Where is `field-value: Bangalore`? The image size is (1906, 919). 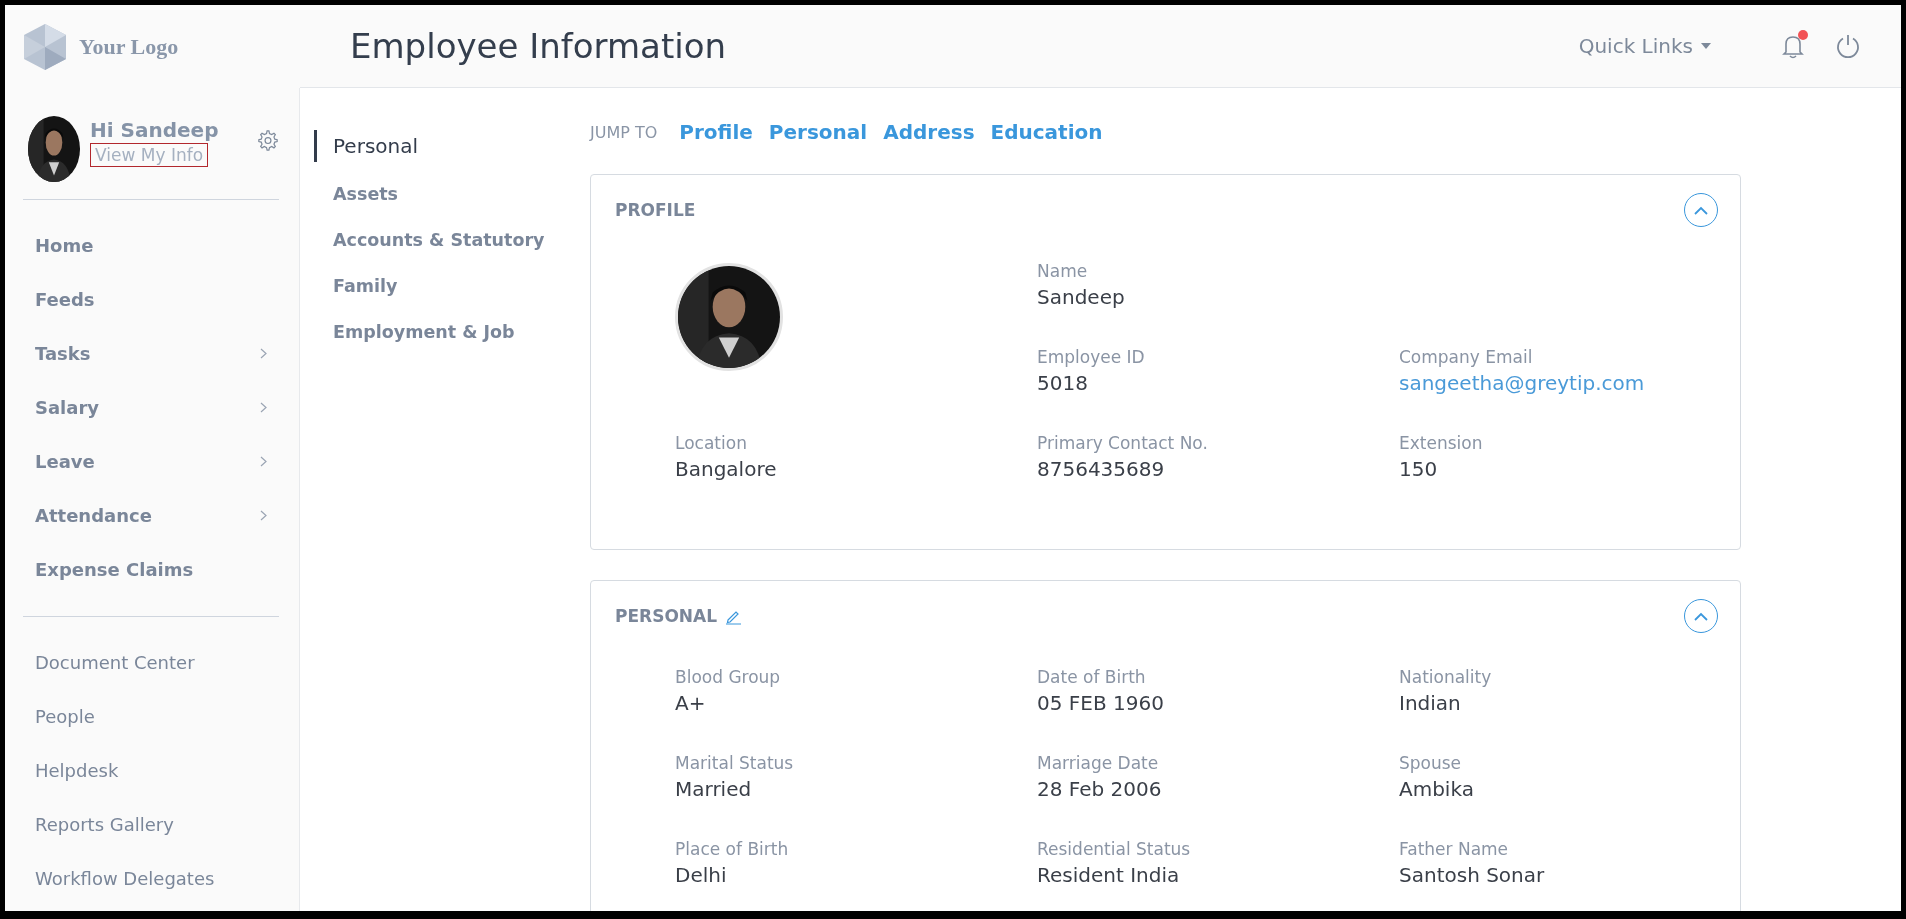
field-value: Bangalore is located at coordinates (726, 469).